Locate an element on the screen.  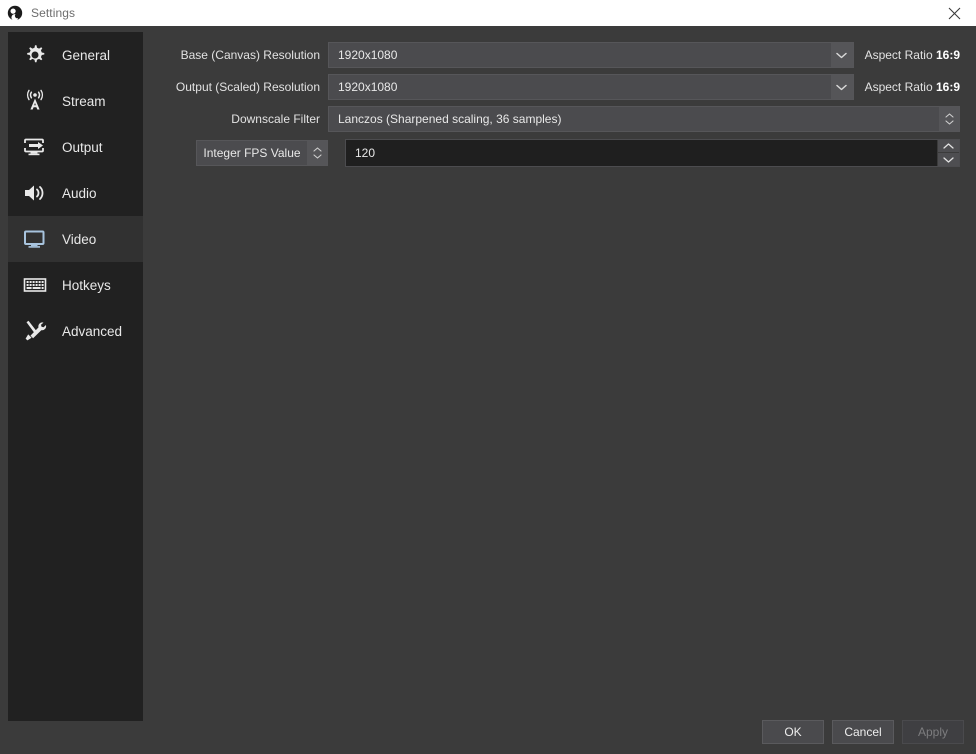
output-resolution-combobox: 1920x1080 is located at coordinates (591, 87).